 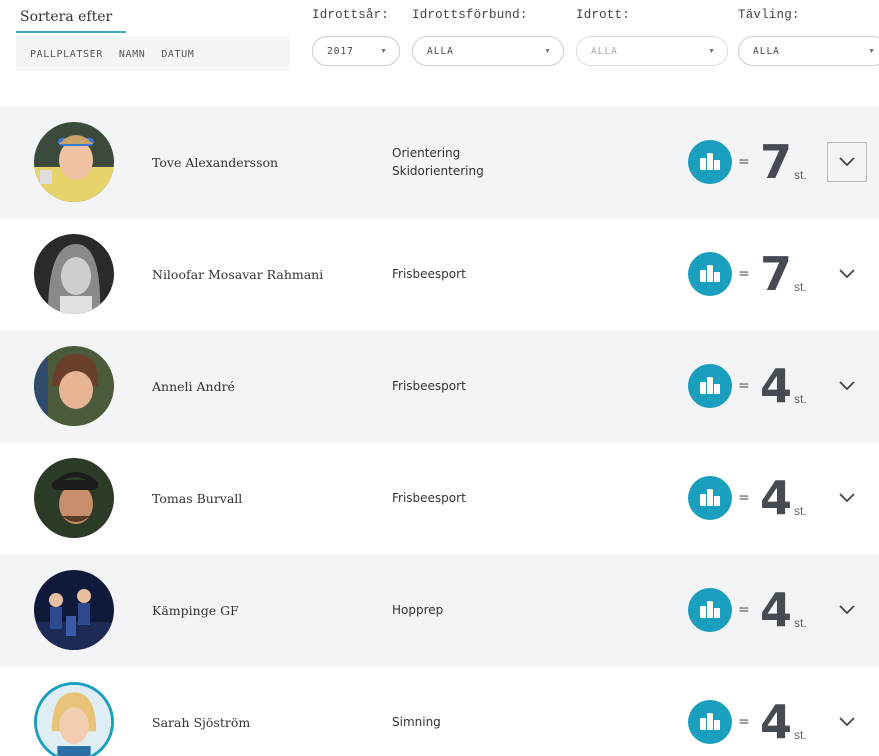 I want to click on list-item: Kämpinge GF Hopprep = 4 st., so click(x=439, y=610).